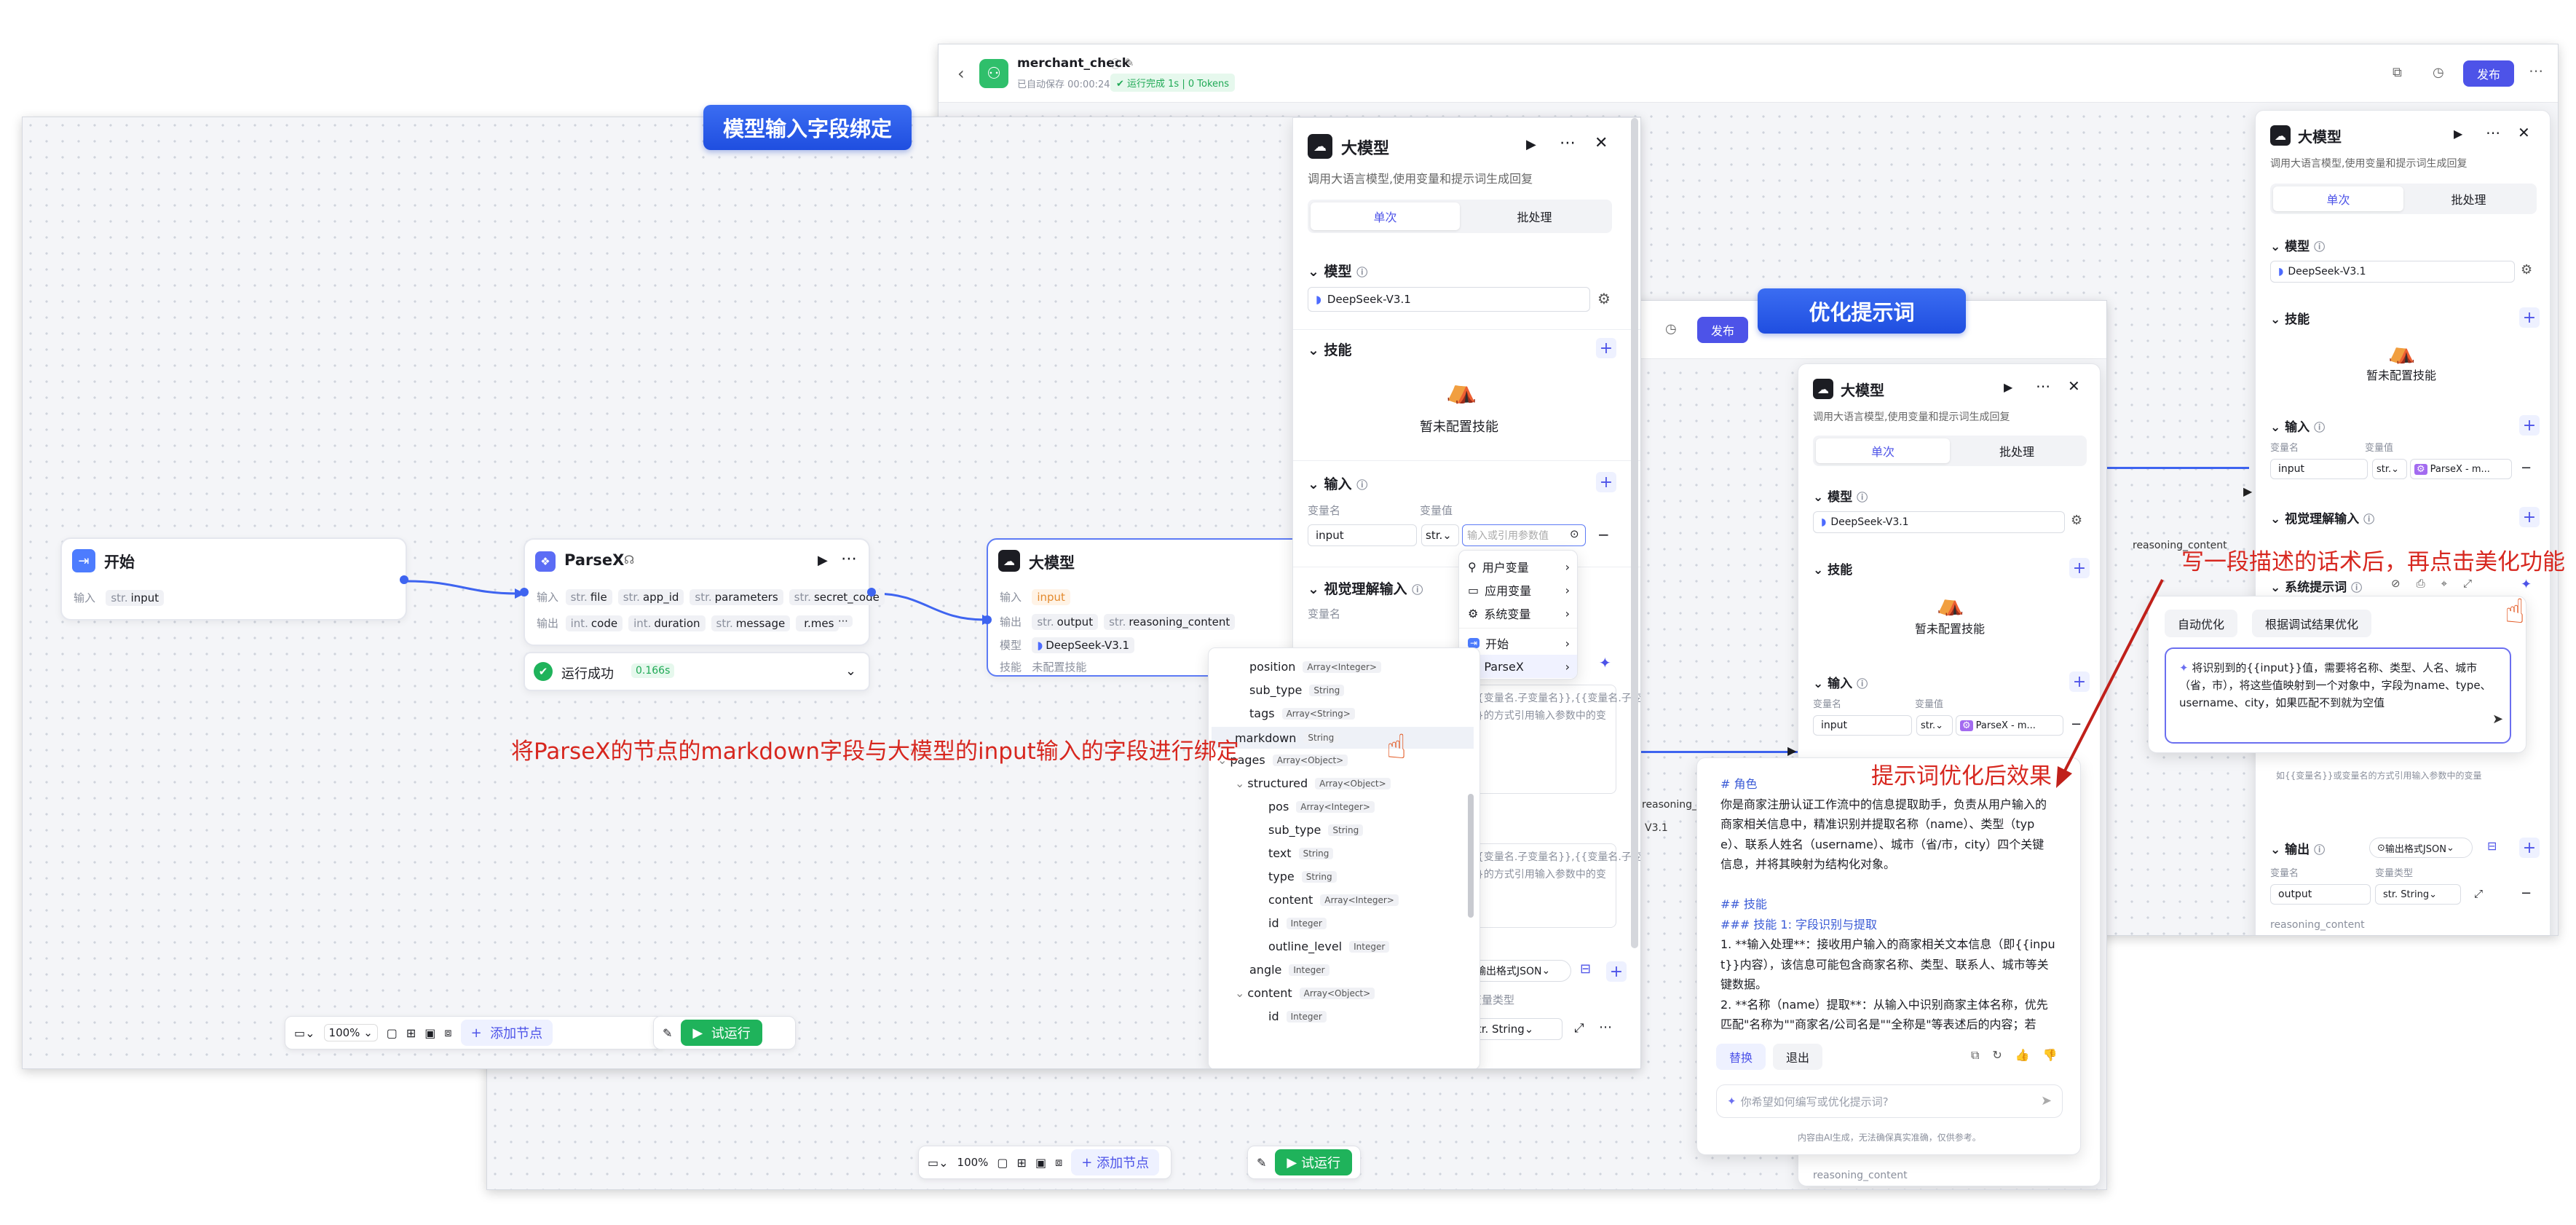  Describe the element at coordinates (411, 1033) in the screenshot. I see `layout-icon: ⊞` at that location.